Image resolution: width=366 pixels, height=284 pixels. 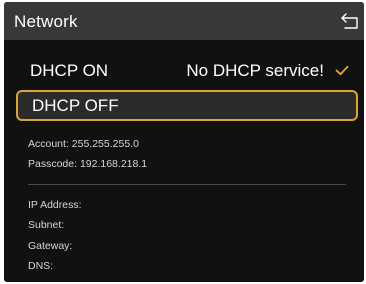 What do you see at coordinates (55, 205) in the screenshot?
I see `ip-address-field: IP Address:` at bounding box center [55, 205].